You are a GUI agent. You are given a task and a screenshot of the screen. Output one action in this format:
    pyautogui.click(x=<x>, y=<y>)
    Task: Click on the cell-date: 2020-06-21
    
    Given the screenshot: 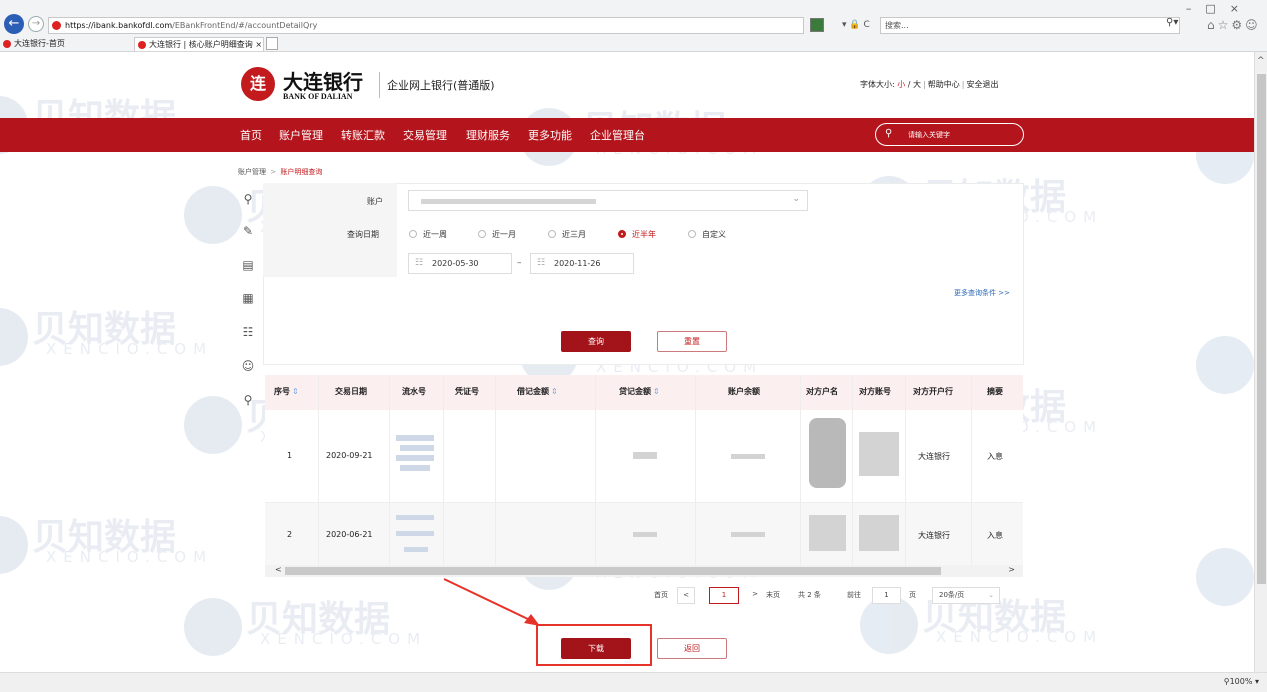 What is the action you would take?
    pyautogui.click(x=349, y=534)
    